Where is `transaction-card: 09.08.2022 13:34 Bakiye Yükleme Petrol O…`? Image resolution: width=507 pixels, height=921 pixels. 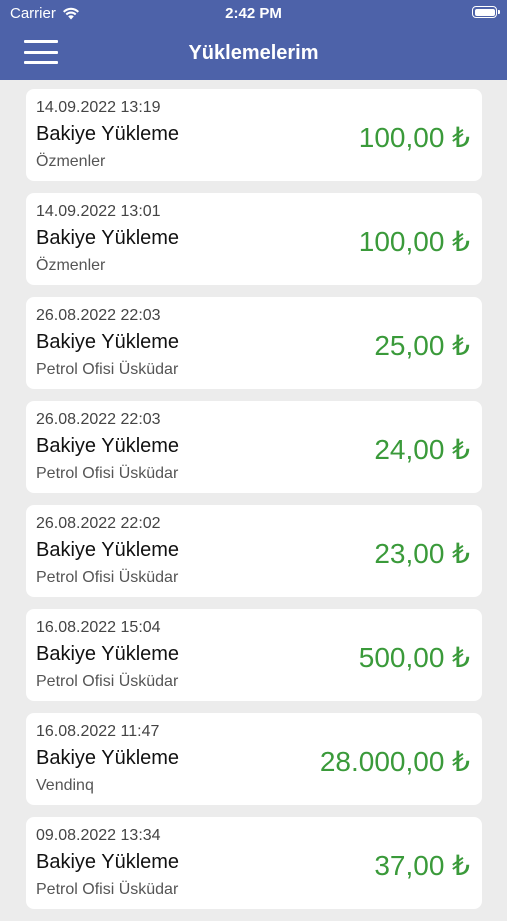 transaction-card: 09.08.2022 13:34 Bakiye Yükleme Petrol O… is located at coordinates (254, 863).